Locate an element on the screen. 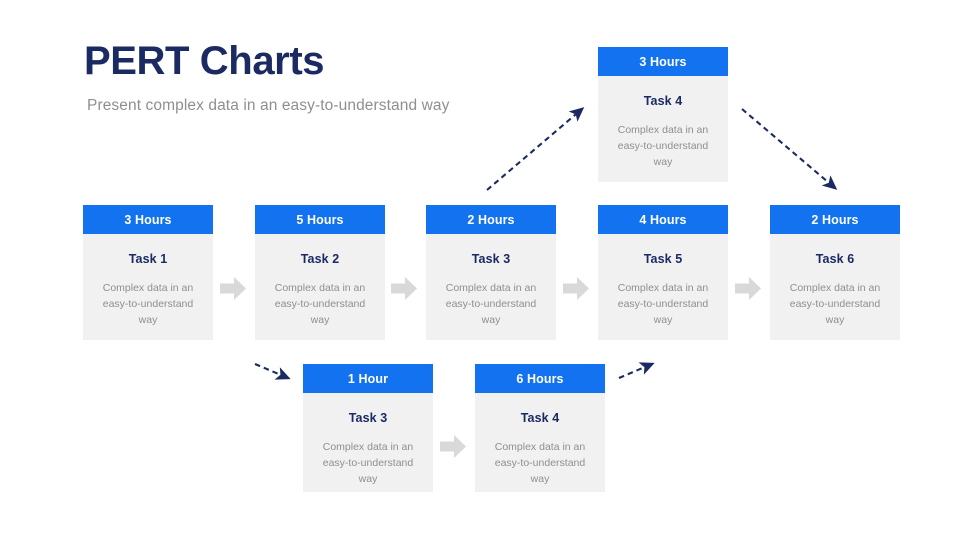 The width and height of the screenshot is (980, 551). card-hours-badge: 5 Hours is located at coordinates (320, 219).